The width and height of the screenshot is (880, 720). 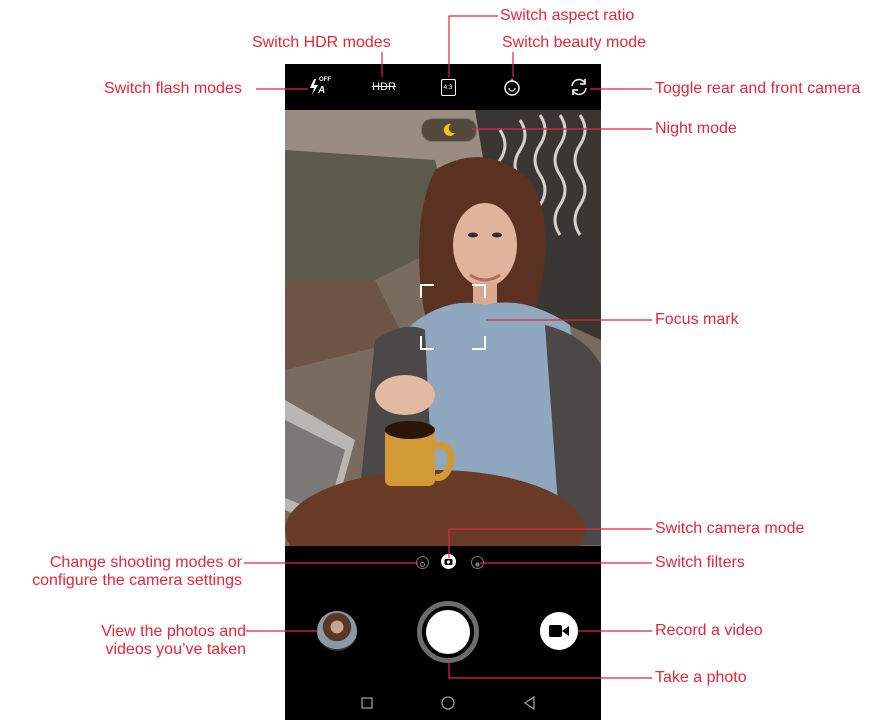 What do you see at coordinates (697, 319) in the screenshot?
I see `callout-focus-mark: Focus mark` at bounding box center [697, 319].